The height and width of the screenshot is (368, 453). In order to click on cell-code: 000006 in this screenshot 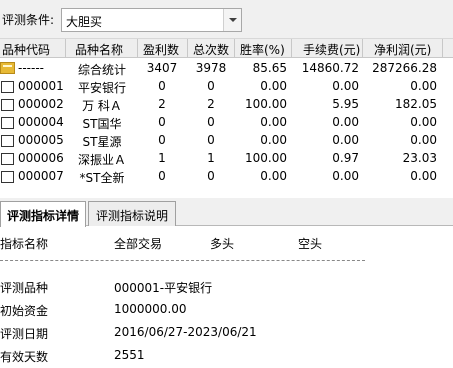, I will do `click(41, 158)`.